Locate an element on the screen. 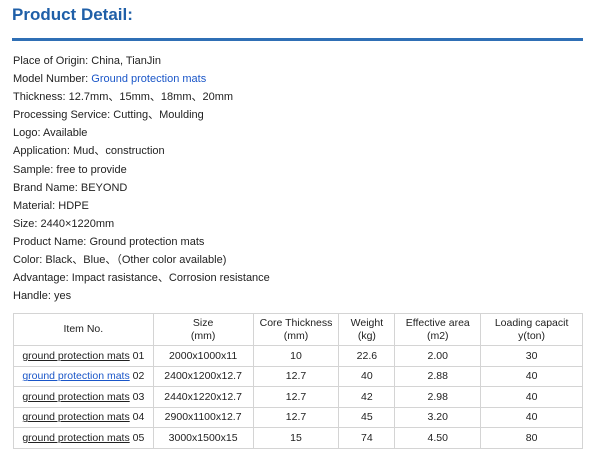 The width and height of the screenshot is (600, 450). weight-cell: 74 is located at coordinates (367, 438).